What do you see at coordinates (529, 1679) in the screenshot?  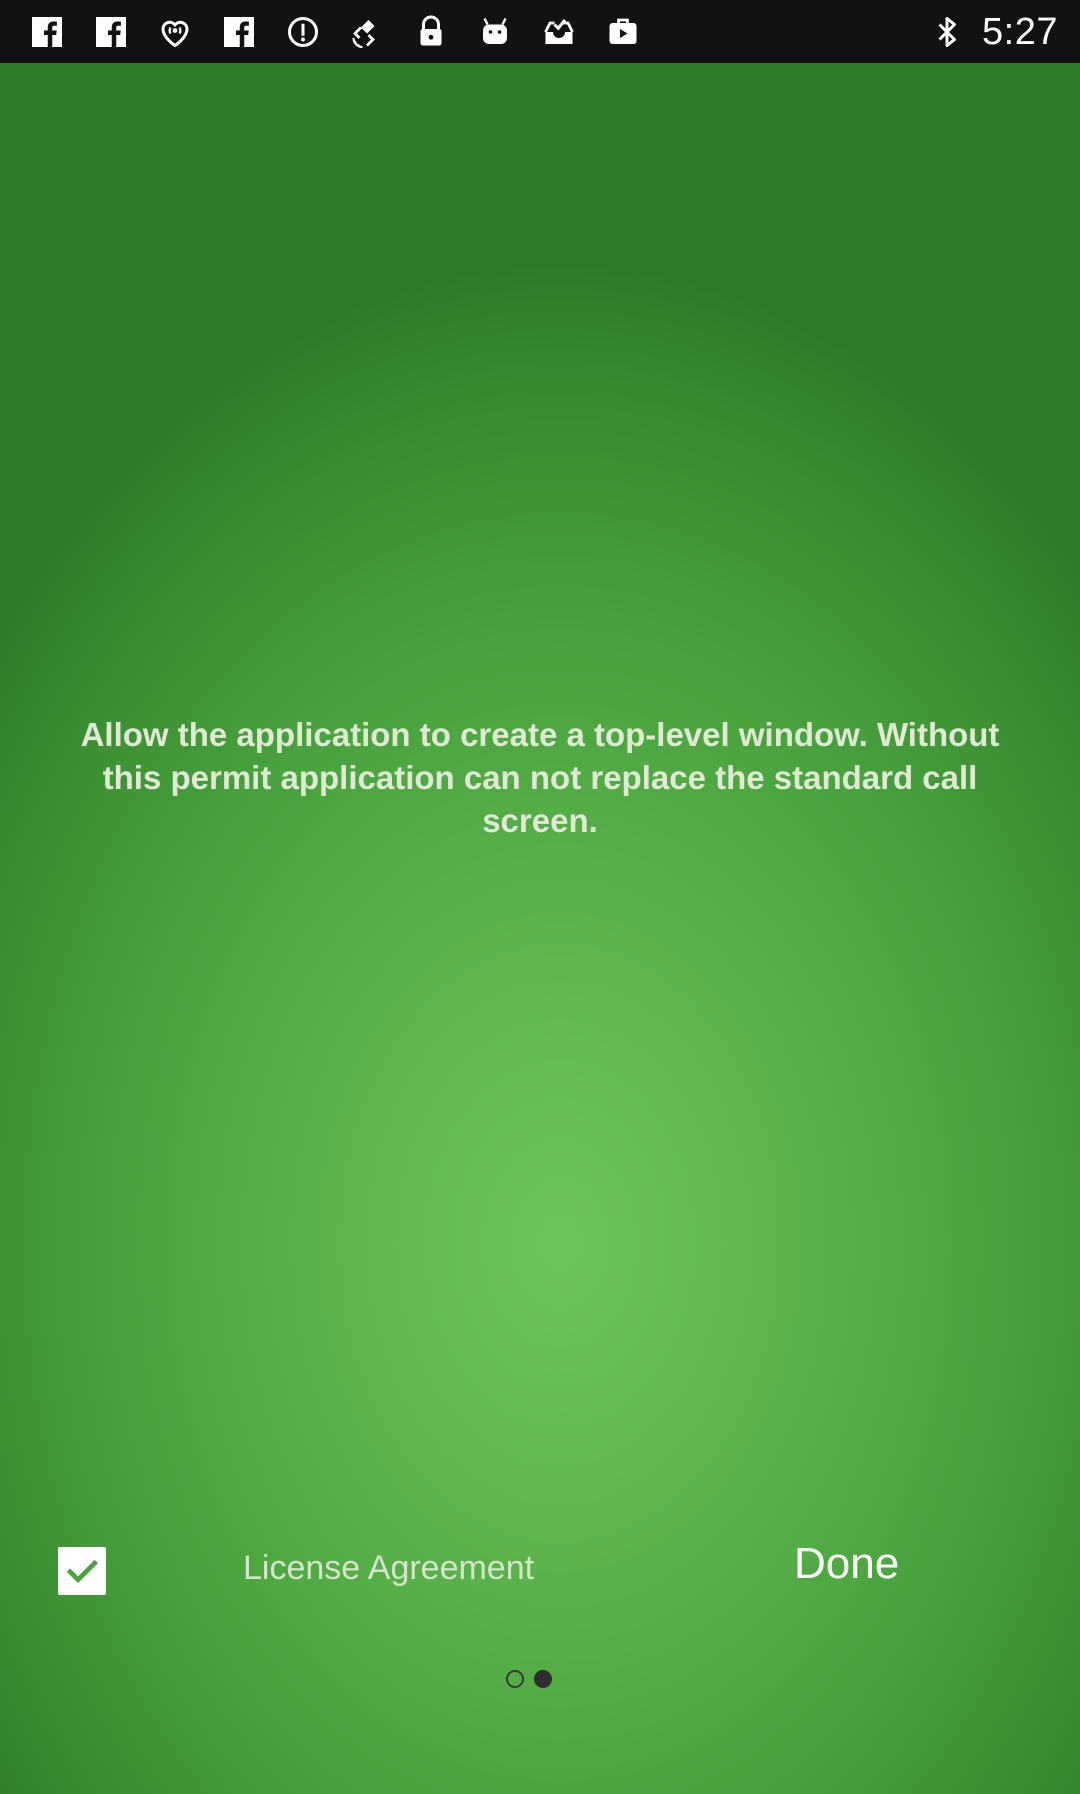 I see `page-indicator` at bounding box center [529, 1679].